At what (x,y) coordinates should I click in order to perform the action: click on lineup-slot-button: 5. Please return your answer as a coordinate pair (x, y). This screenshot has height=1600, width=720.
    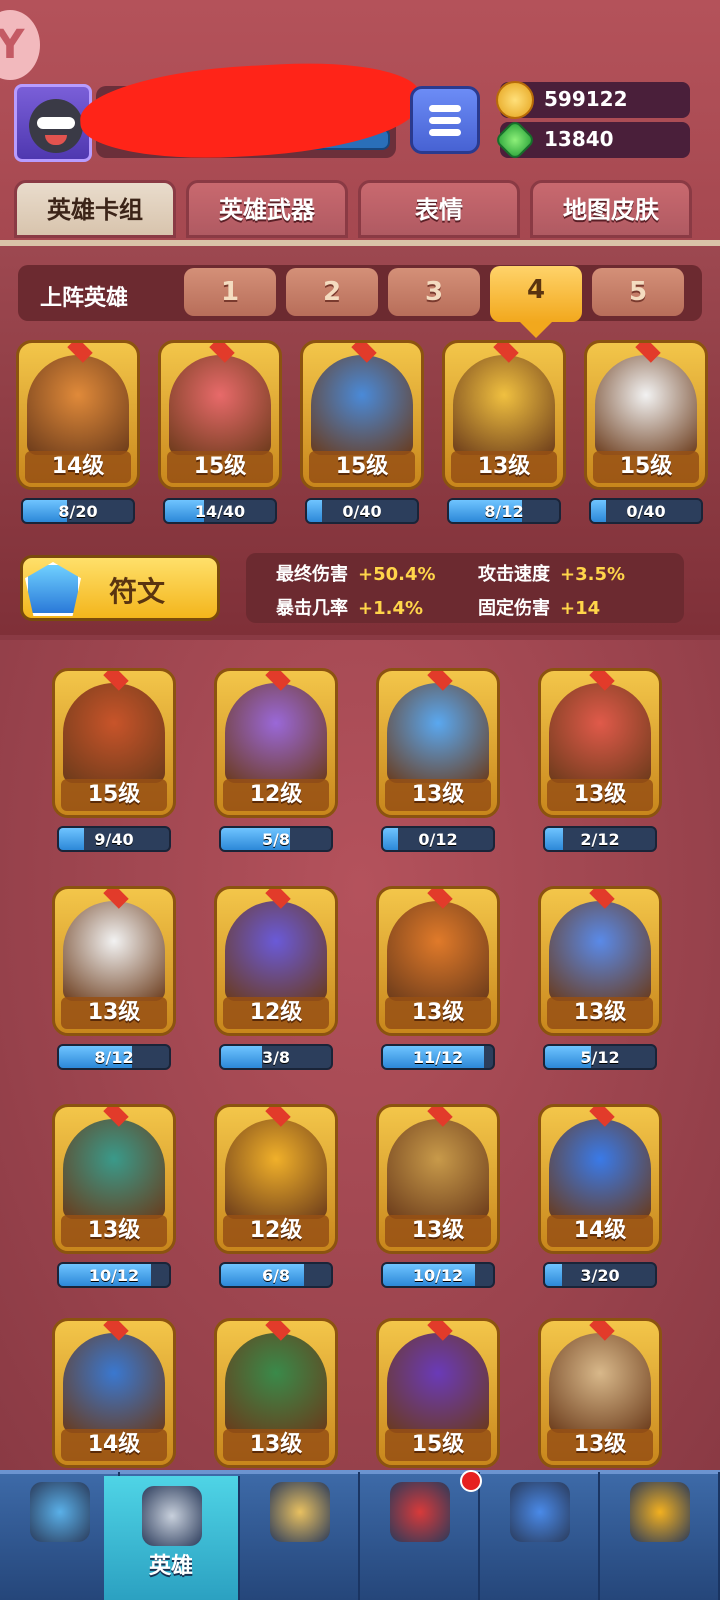
    Looking at the image, I should click on (638, 292).